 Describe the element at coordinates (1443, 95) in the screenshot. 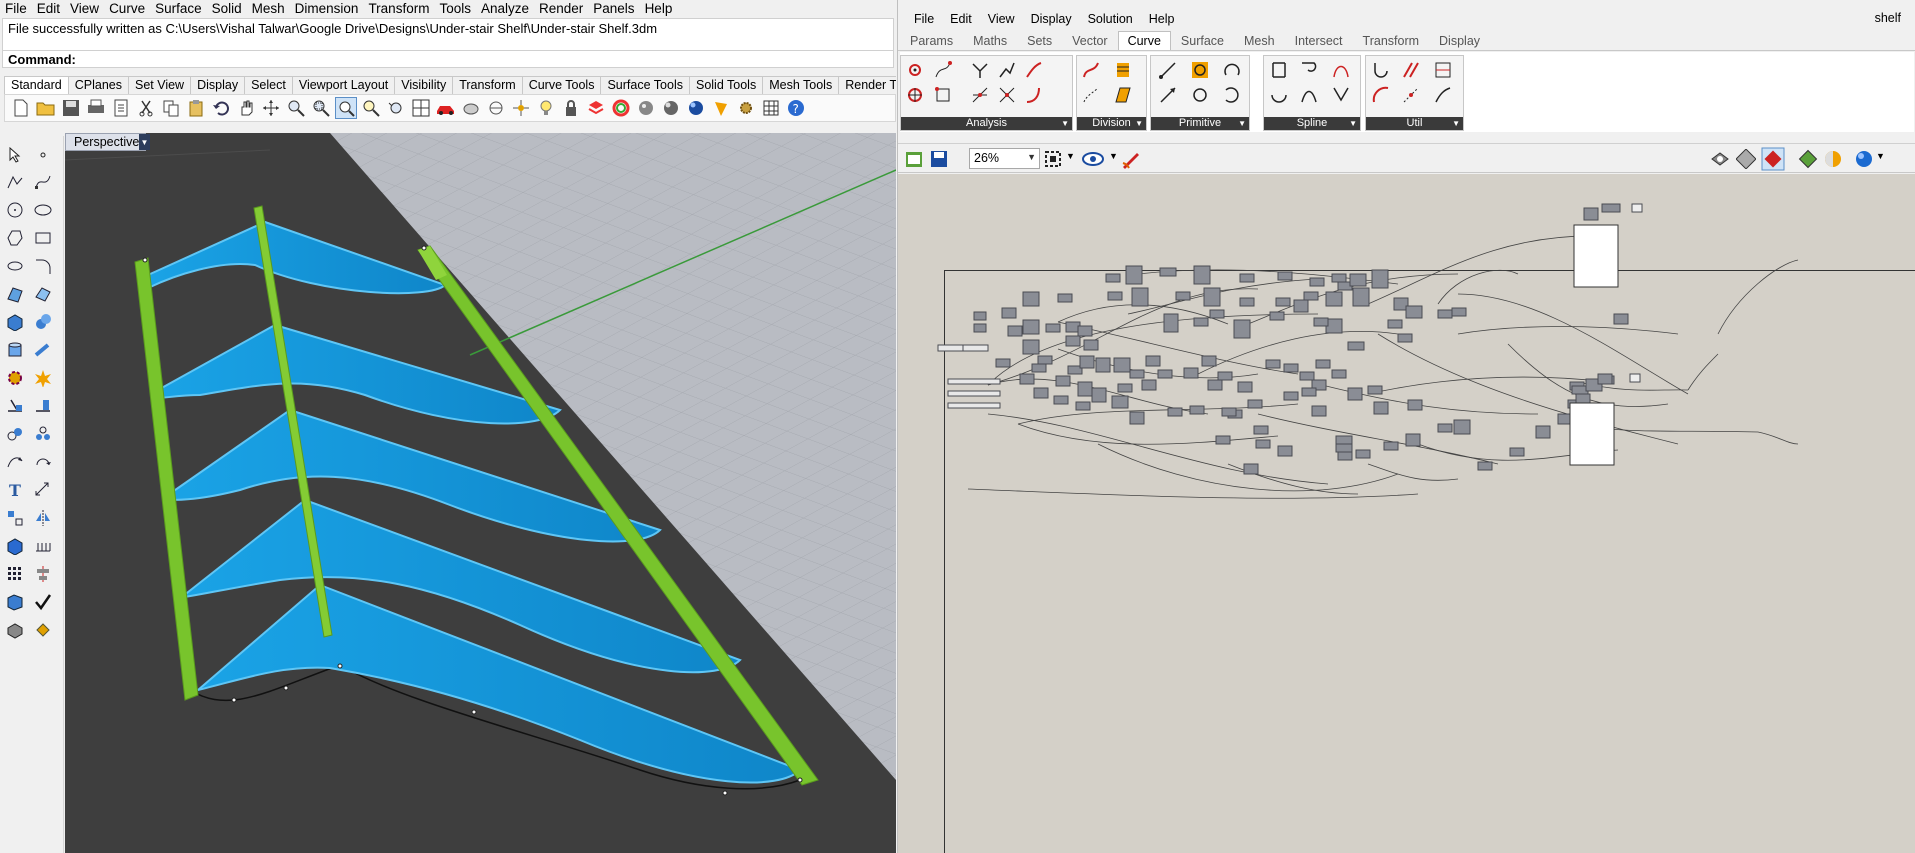

I see `extend-curve-icon` at that location.